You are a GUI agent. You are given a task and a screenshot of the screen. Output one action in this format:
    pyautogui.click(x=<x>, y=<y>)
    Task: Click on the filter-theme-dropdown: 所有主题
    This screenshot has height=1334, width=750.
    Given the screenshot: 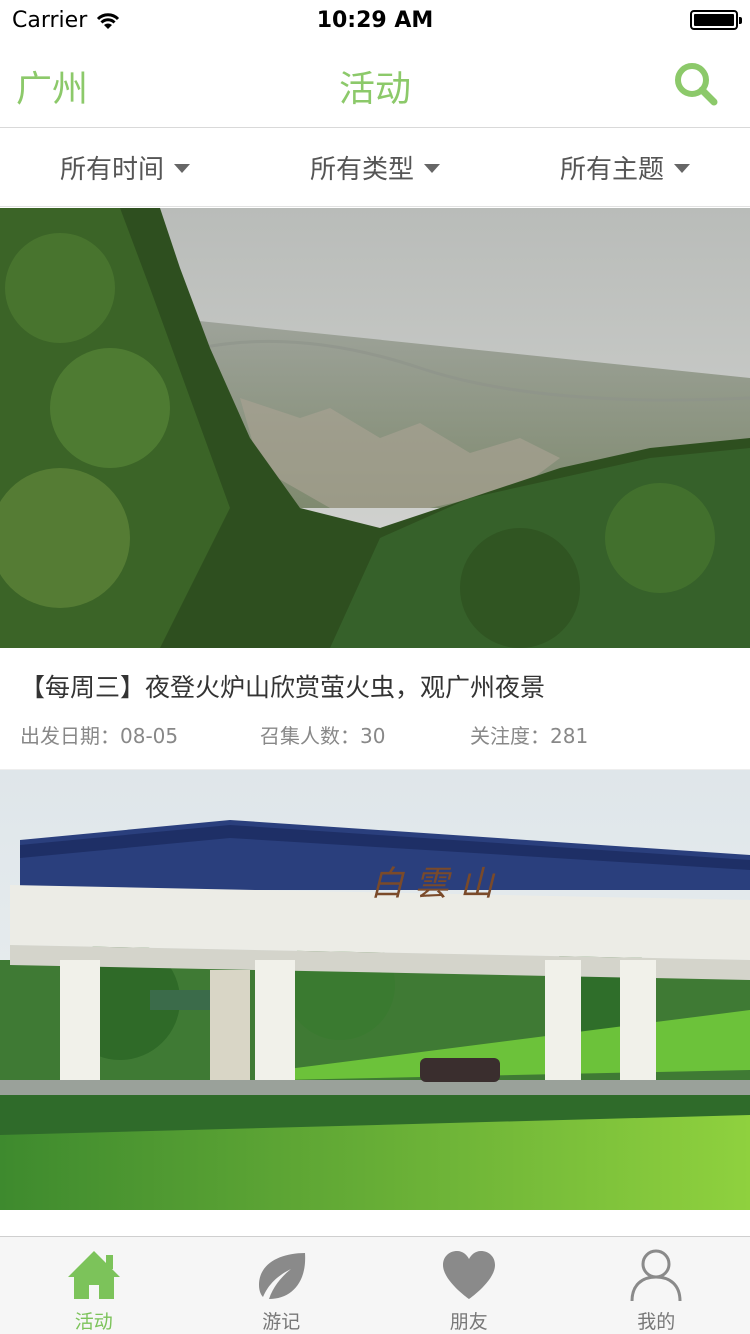 What is the action you would take?
    pyautogui.click(x=625, y=167)
    